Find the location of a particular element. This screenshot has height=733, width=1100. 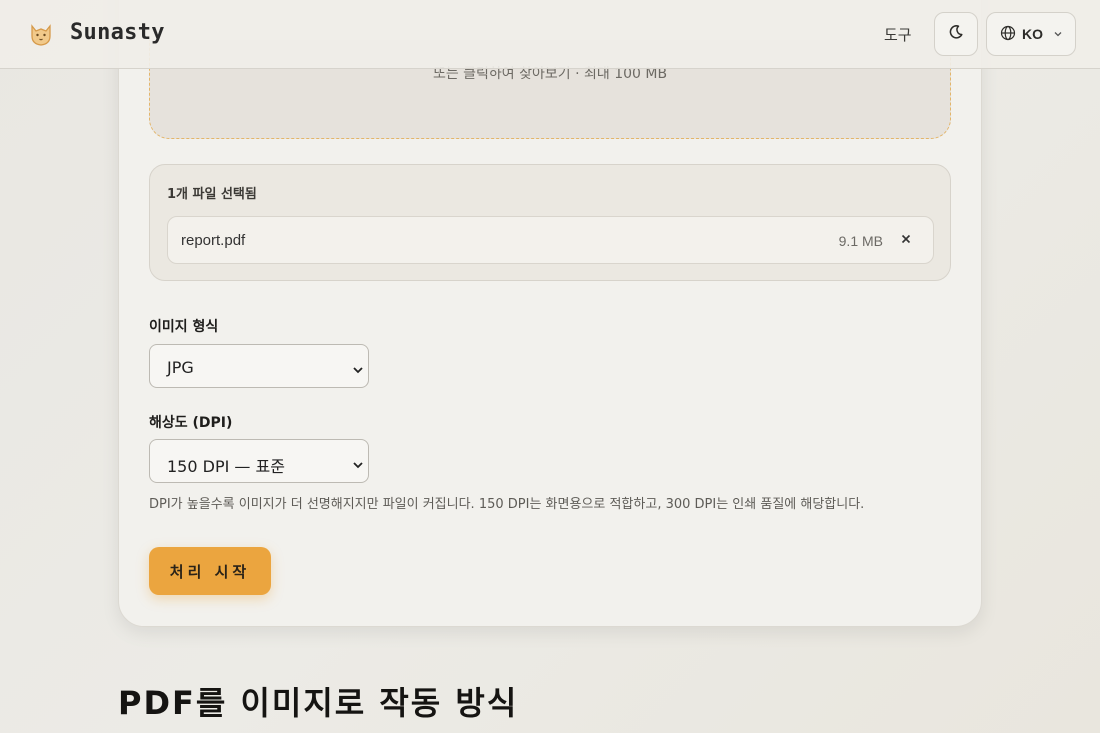

file-list-item: report.pdf 9.1 MB is located at coordinates (550, 240).